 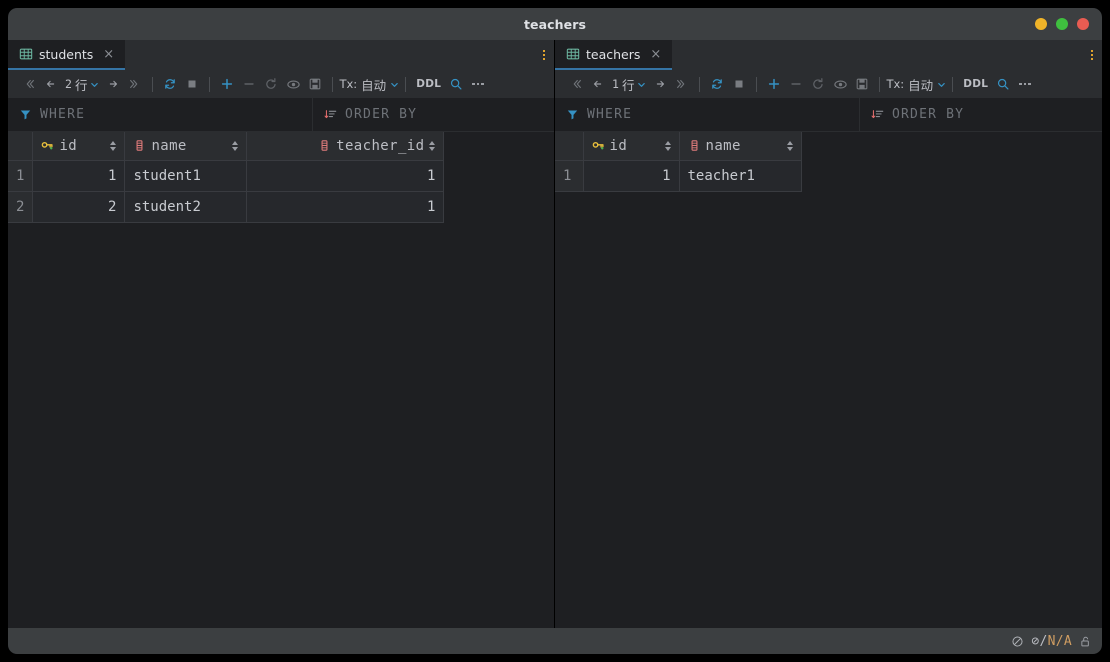 I want to click on table-row: 1 1 teacher1, so click(x=678, y=176).